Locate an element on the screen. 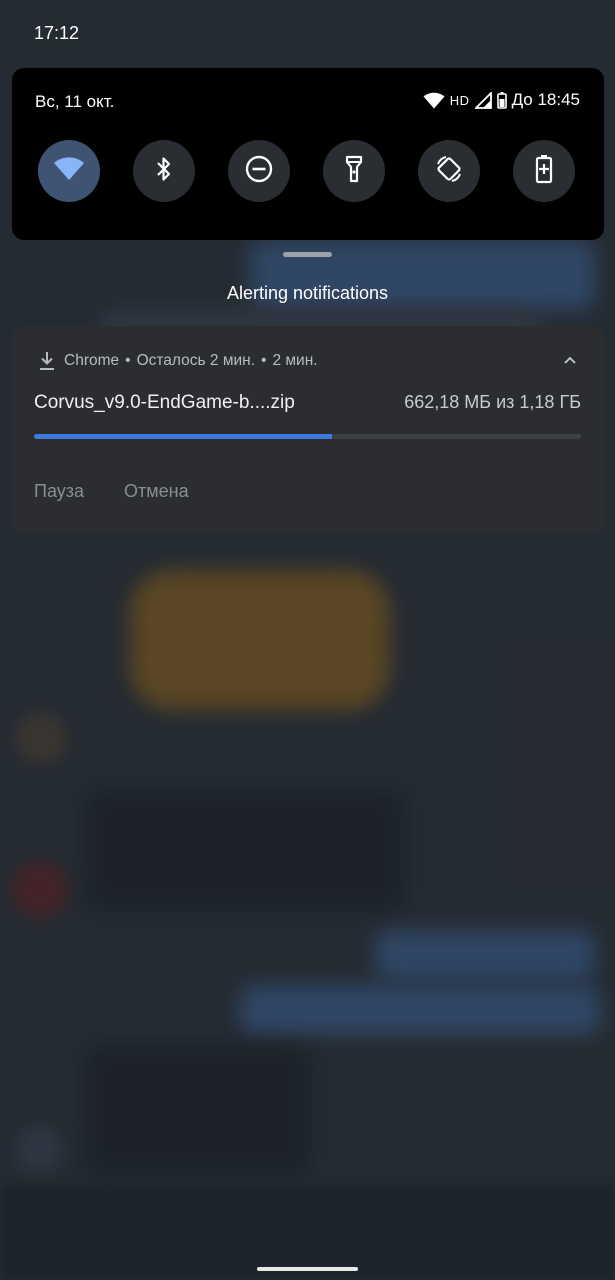 This screenshot has width=615, height=1280. notification-age: 2 мин. is located at coordinates (295, 360).